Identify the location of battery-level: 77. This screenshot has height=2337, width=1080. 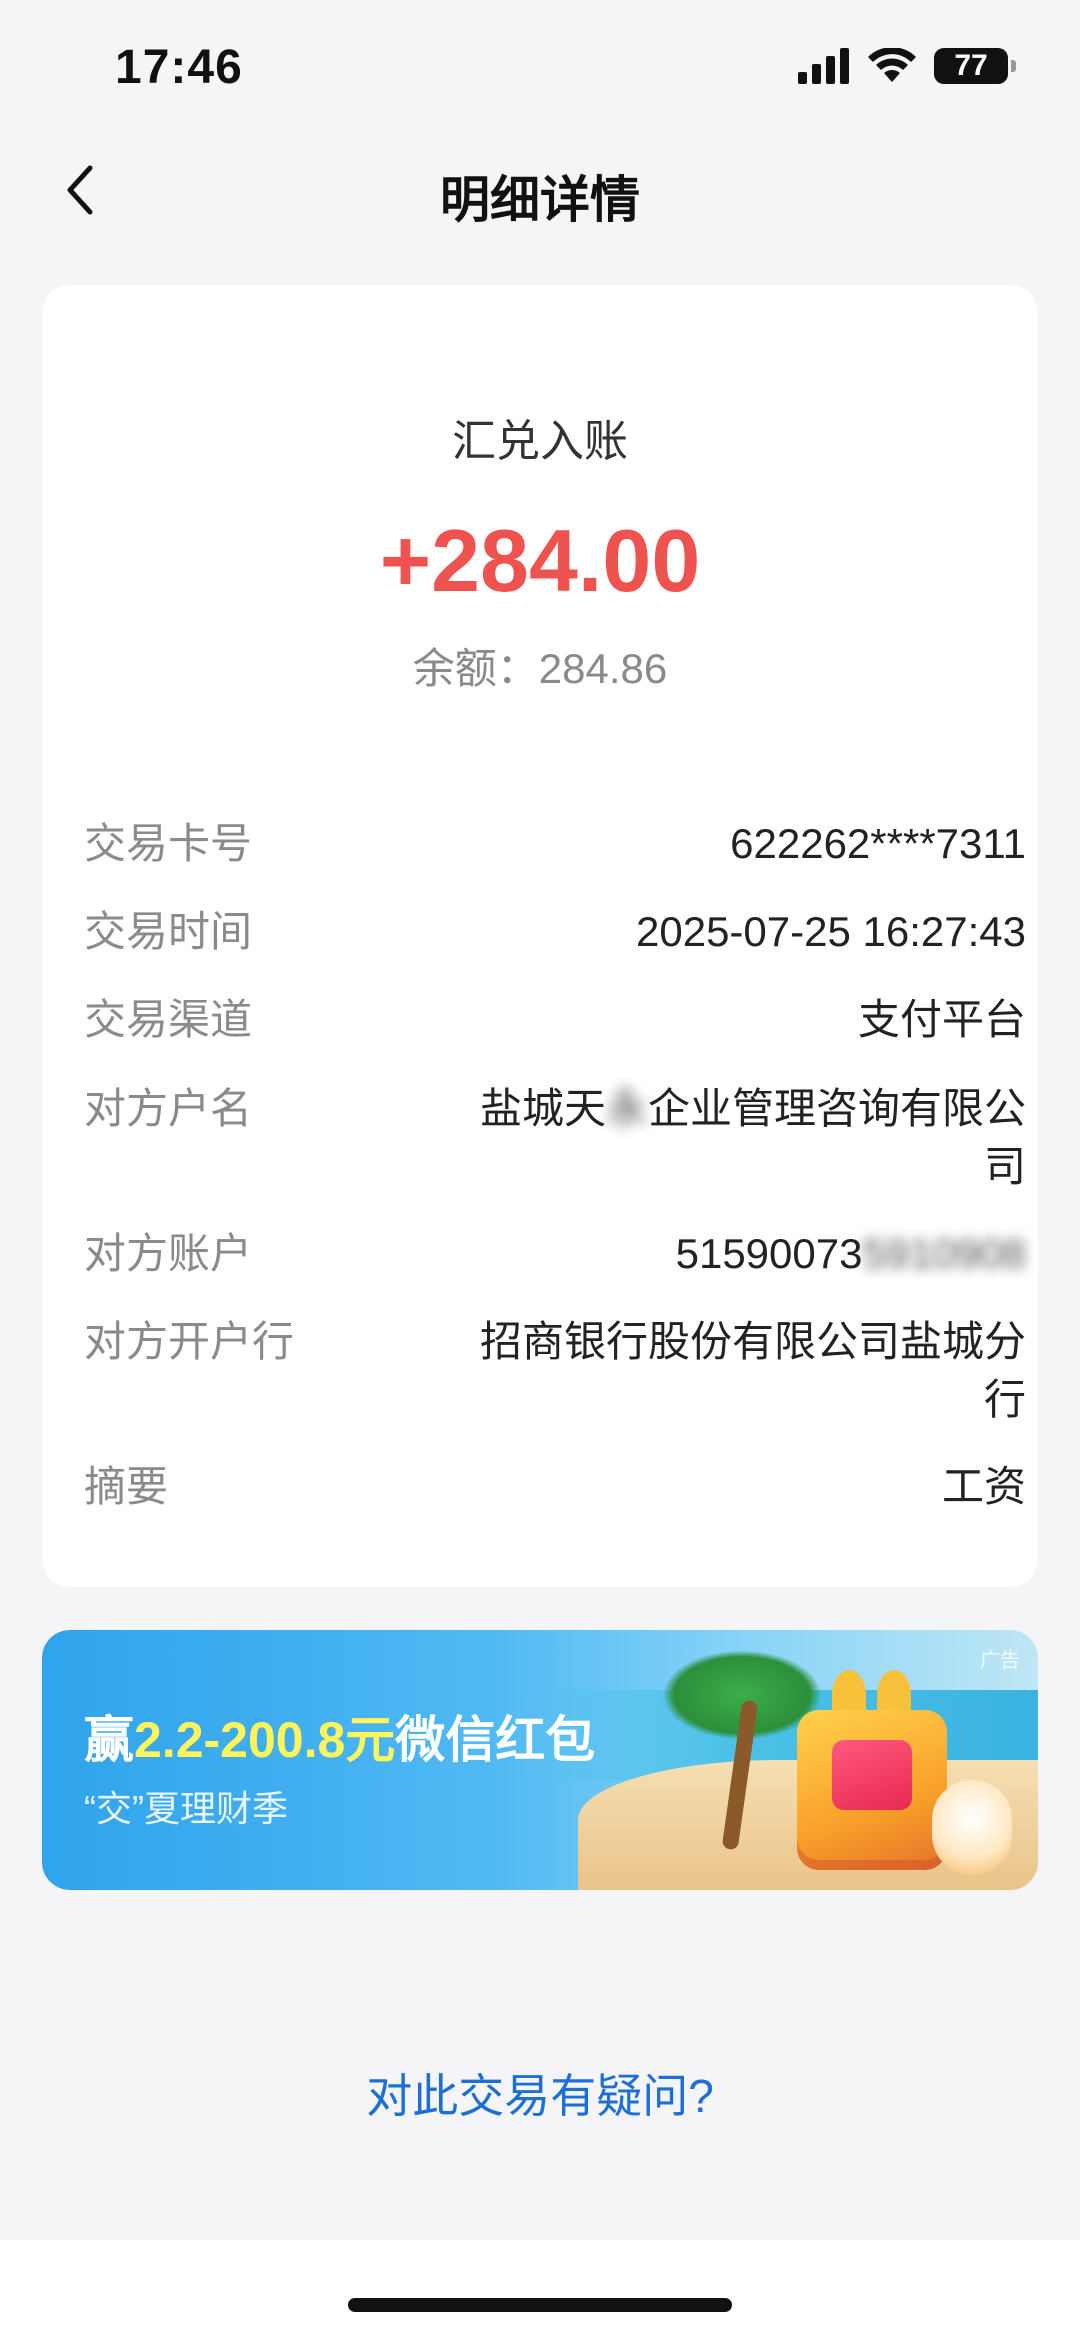
(971, 65).